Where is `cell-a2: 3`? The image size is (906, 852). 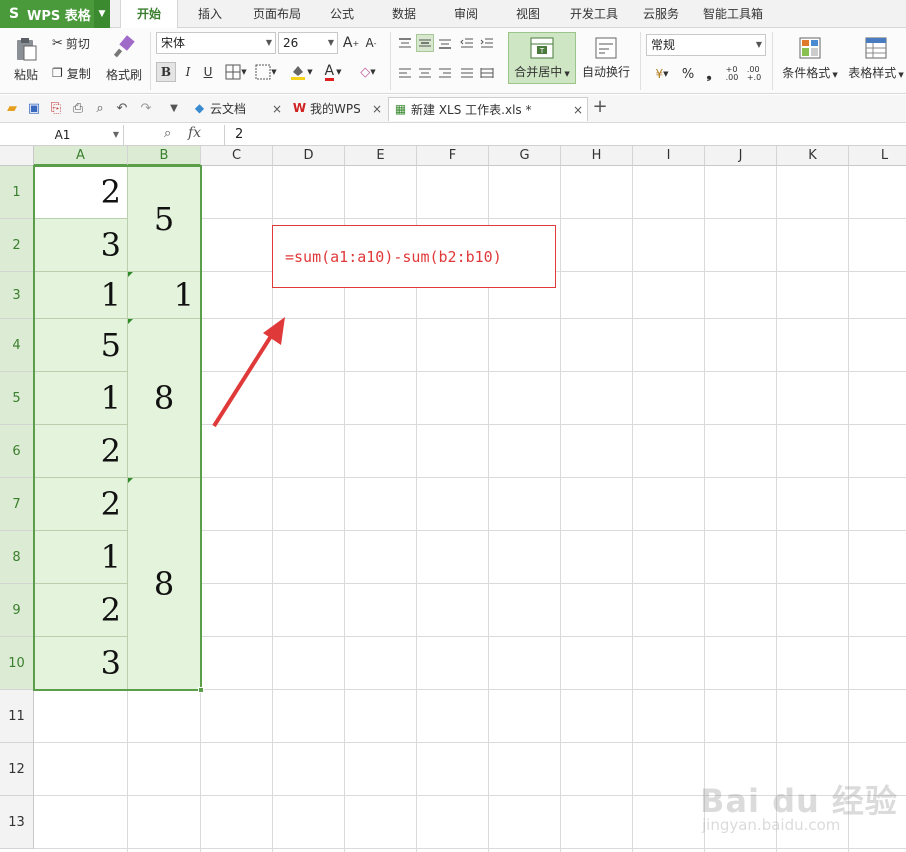 cell-a2: 3 is located at coordinates (81, 245).